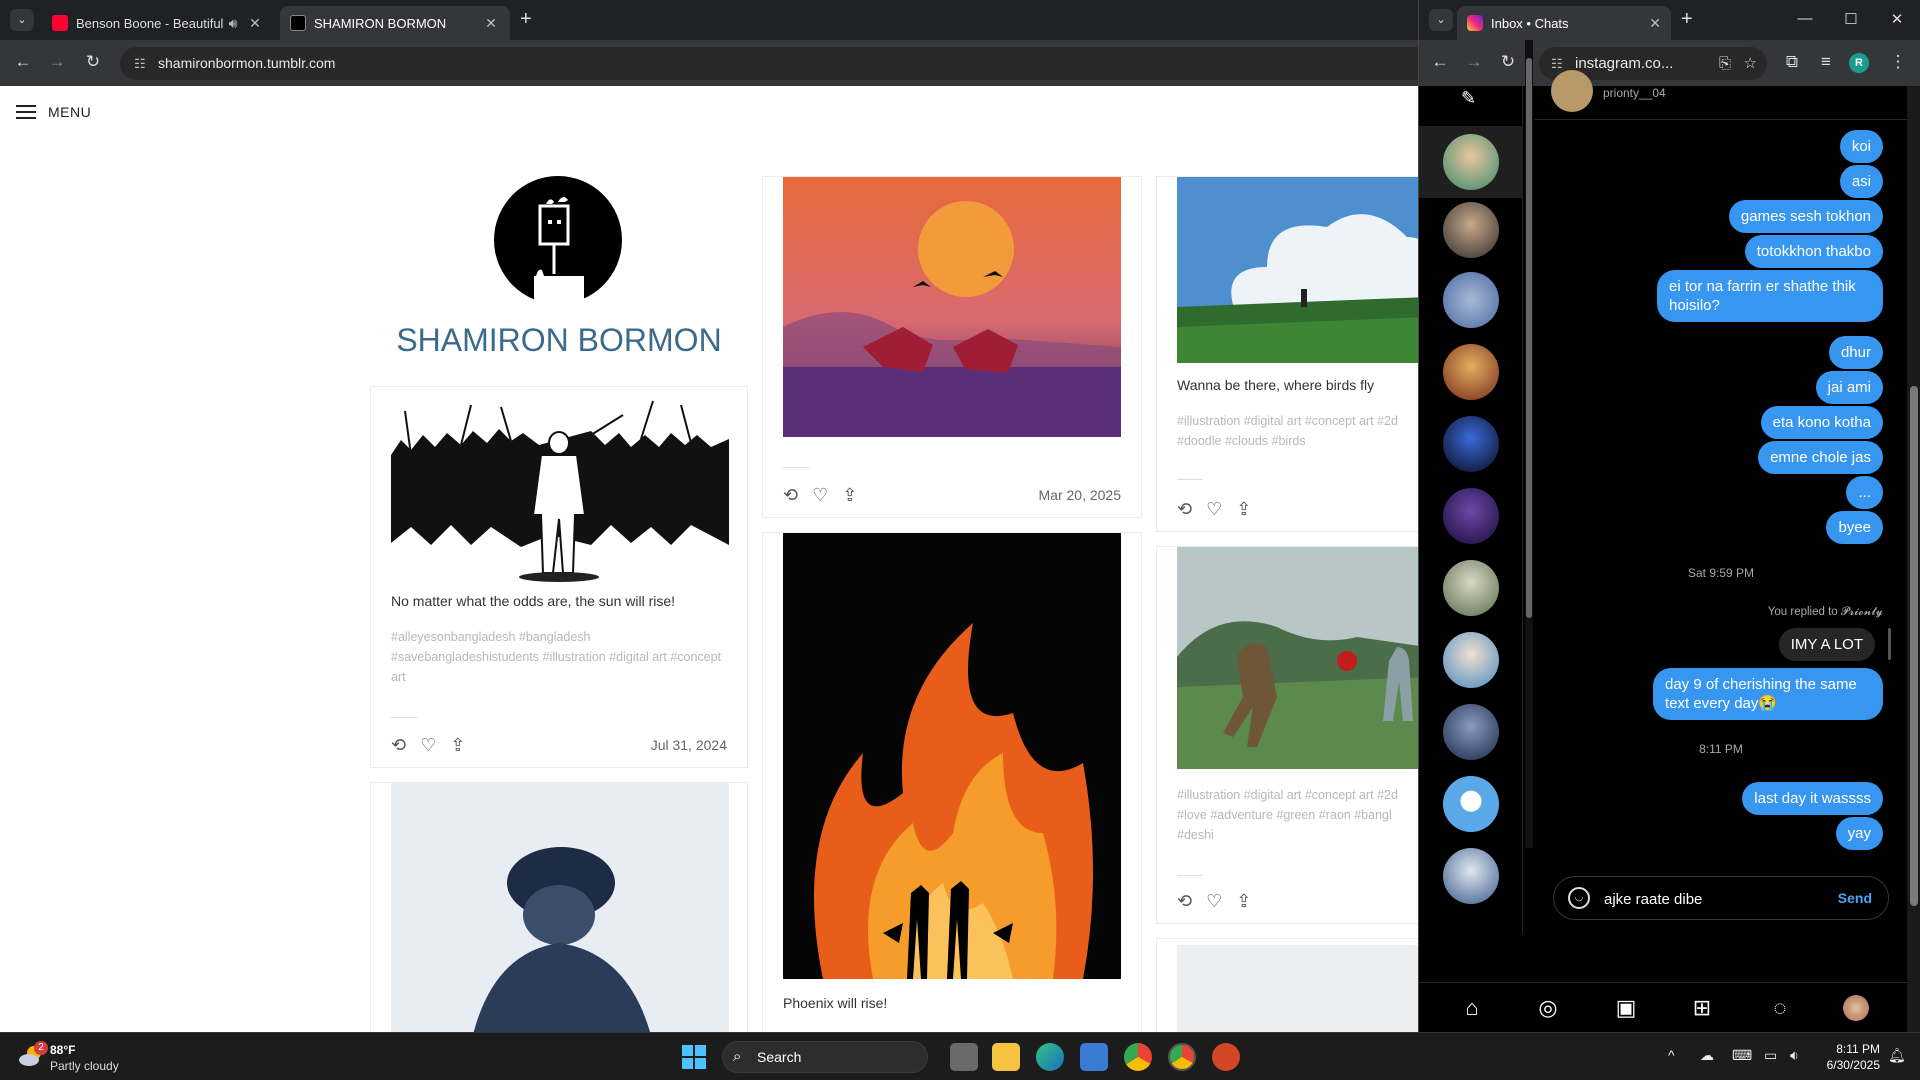  What do you see at coordinates (395, 23) in the screenshot?
I see `tab-tumblr: SHAMIRON BORMON ✕` at bounding box center [395, 23].